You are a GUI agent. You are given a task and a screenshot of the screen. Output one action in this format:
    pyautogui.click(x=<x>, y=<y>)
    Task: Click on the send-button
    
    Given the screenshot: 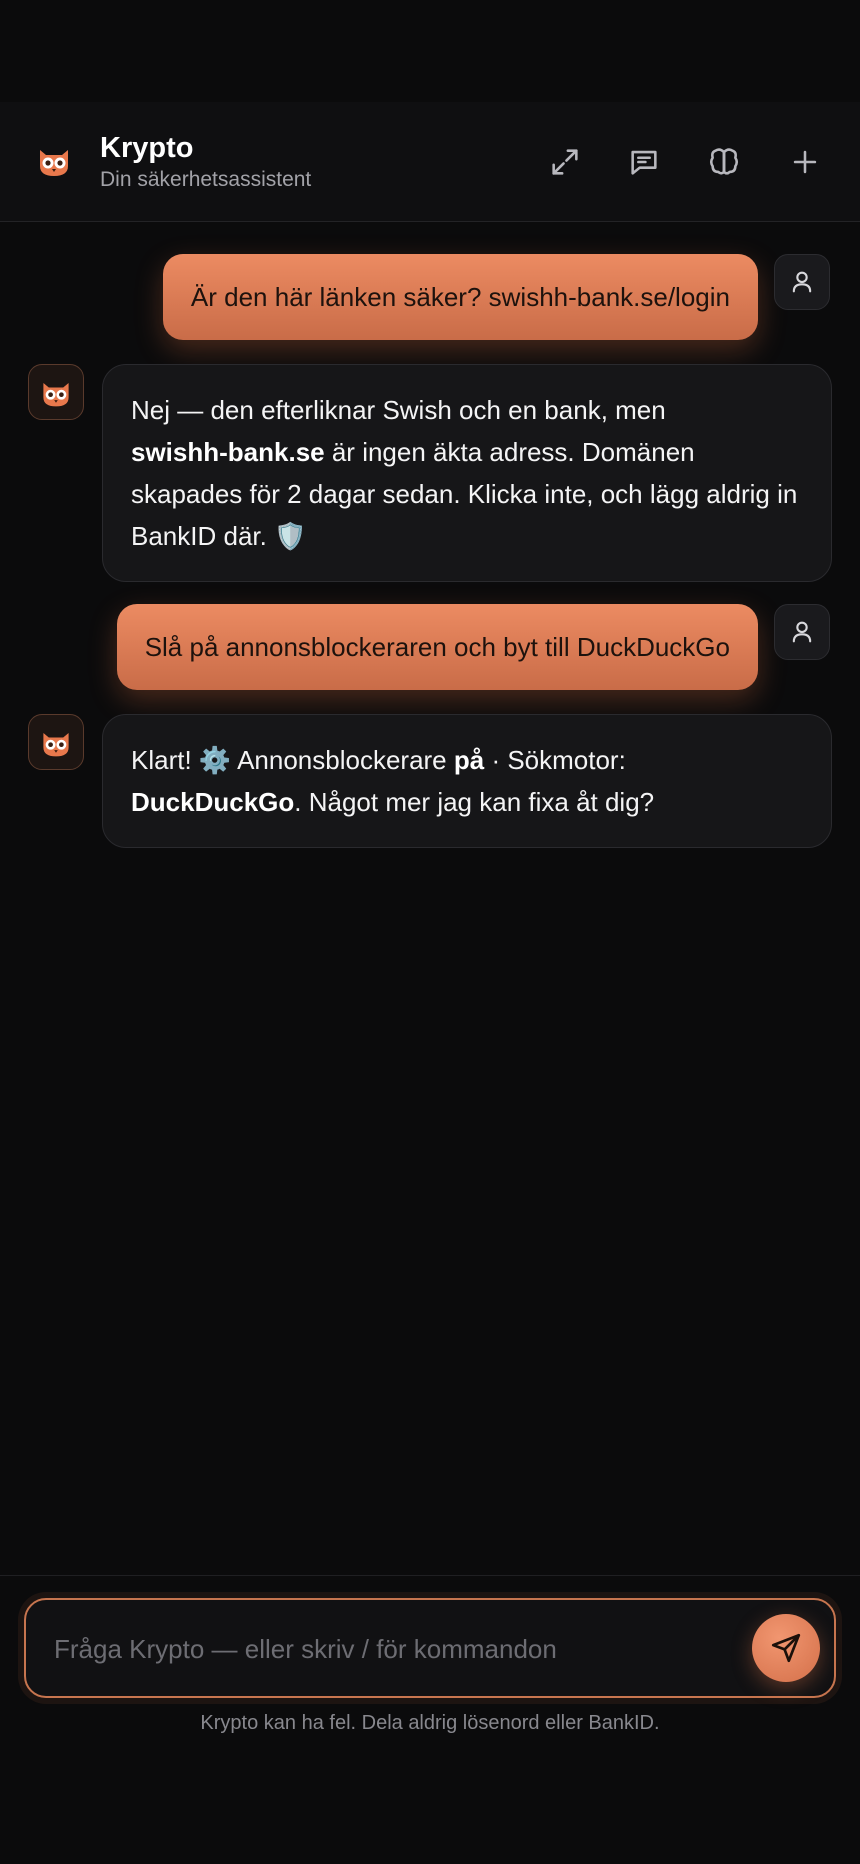 What is the action you would take?
    pyautogui.click(x=786, y=1648)
    